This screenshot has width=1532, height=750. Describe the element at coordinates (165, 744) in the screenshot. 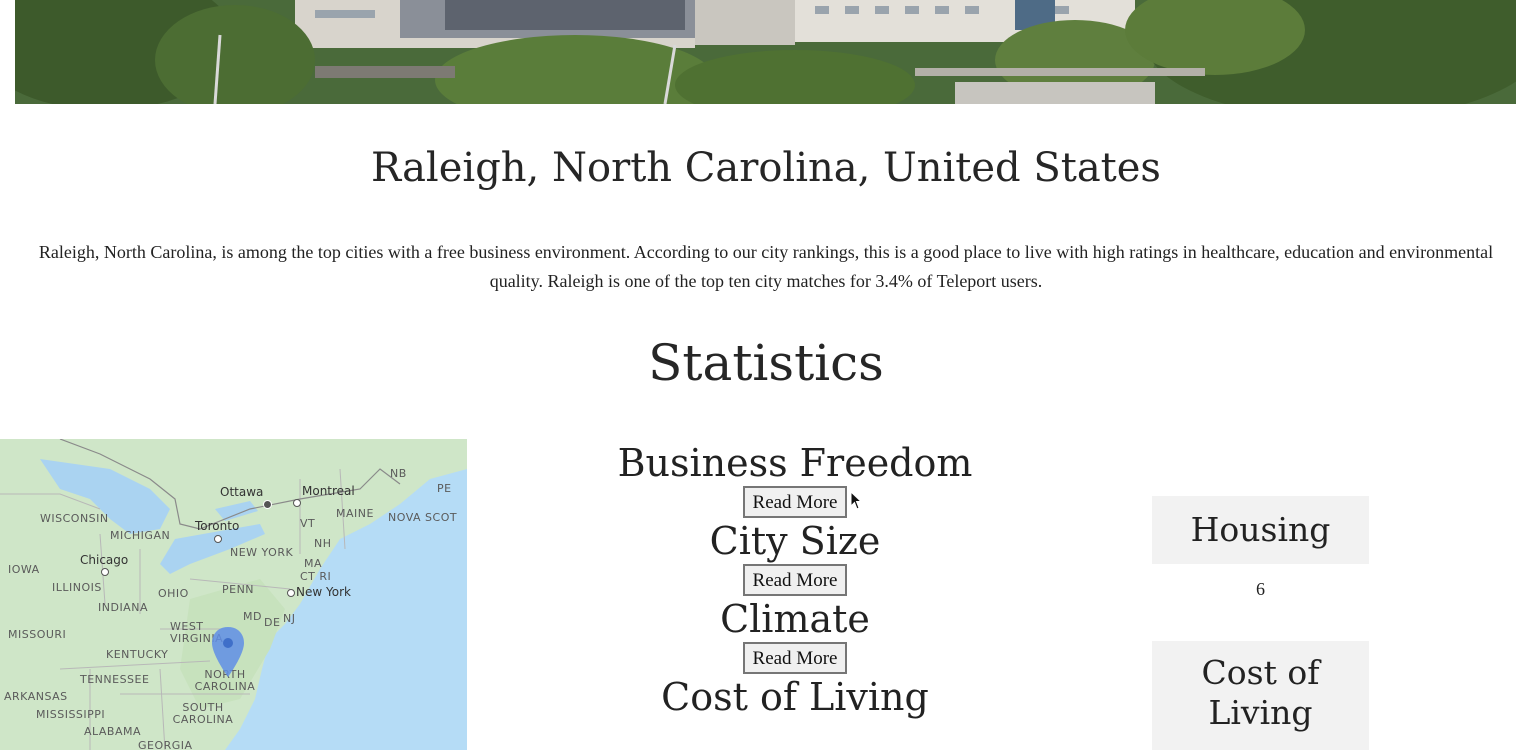

I see `map-label-georgia: GEORGIA` at that location.